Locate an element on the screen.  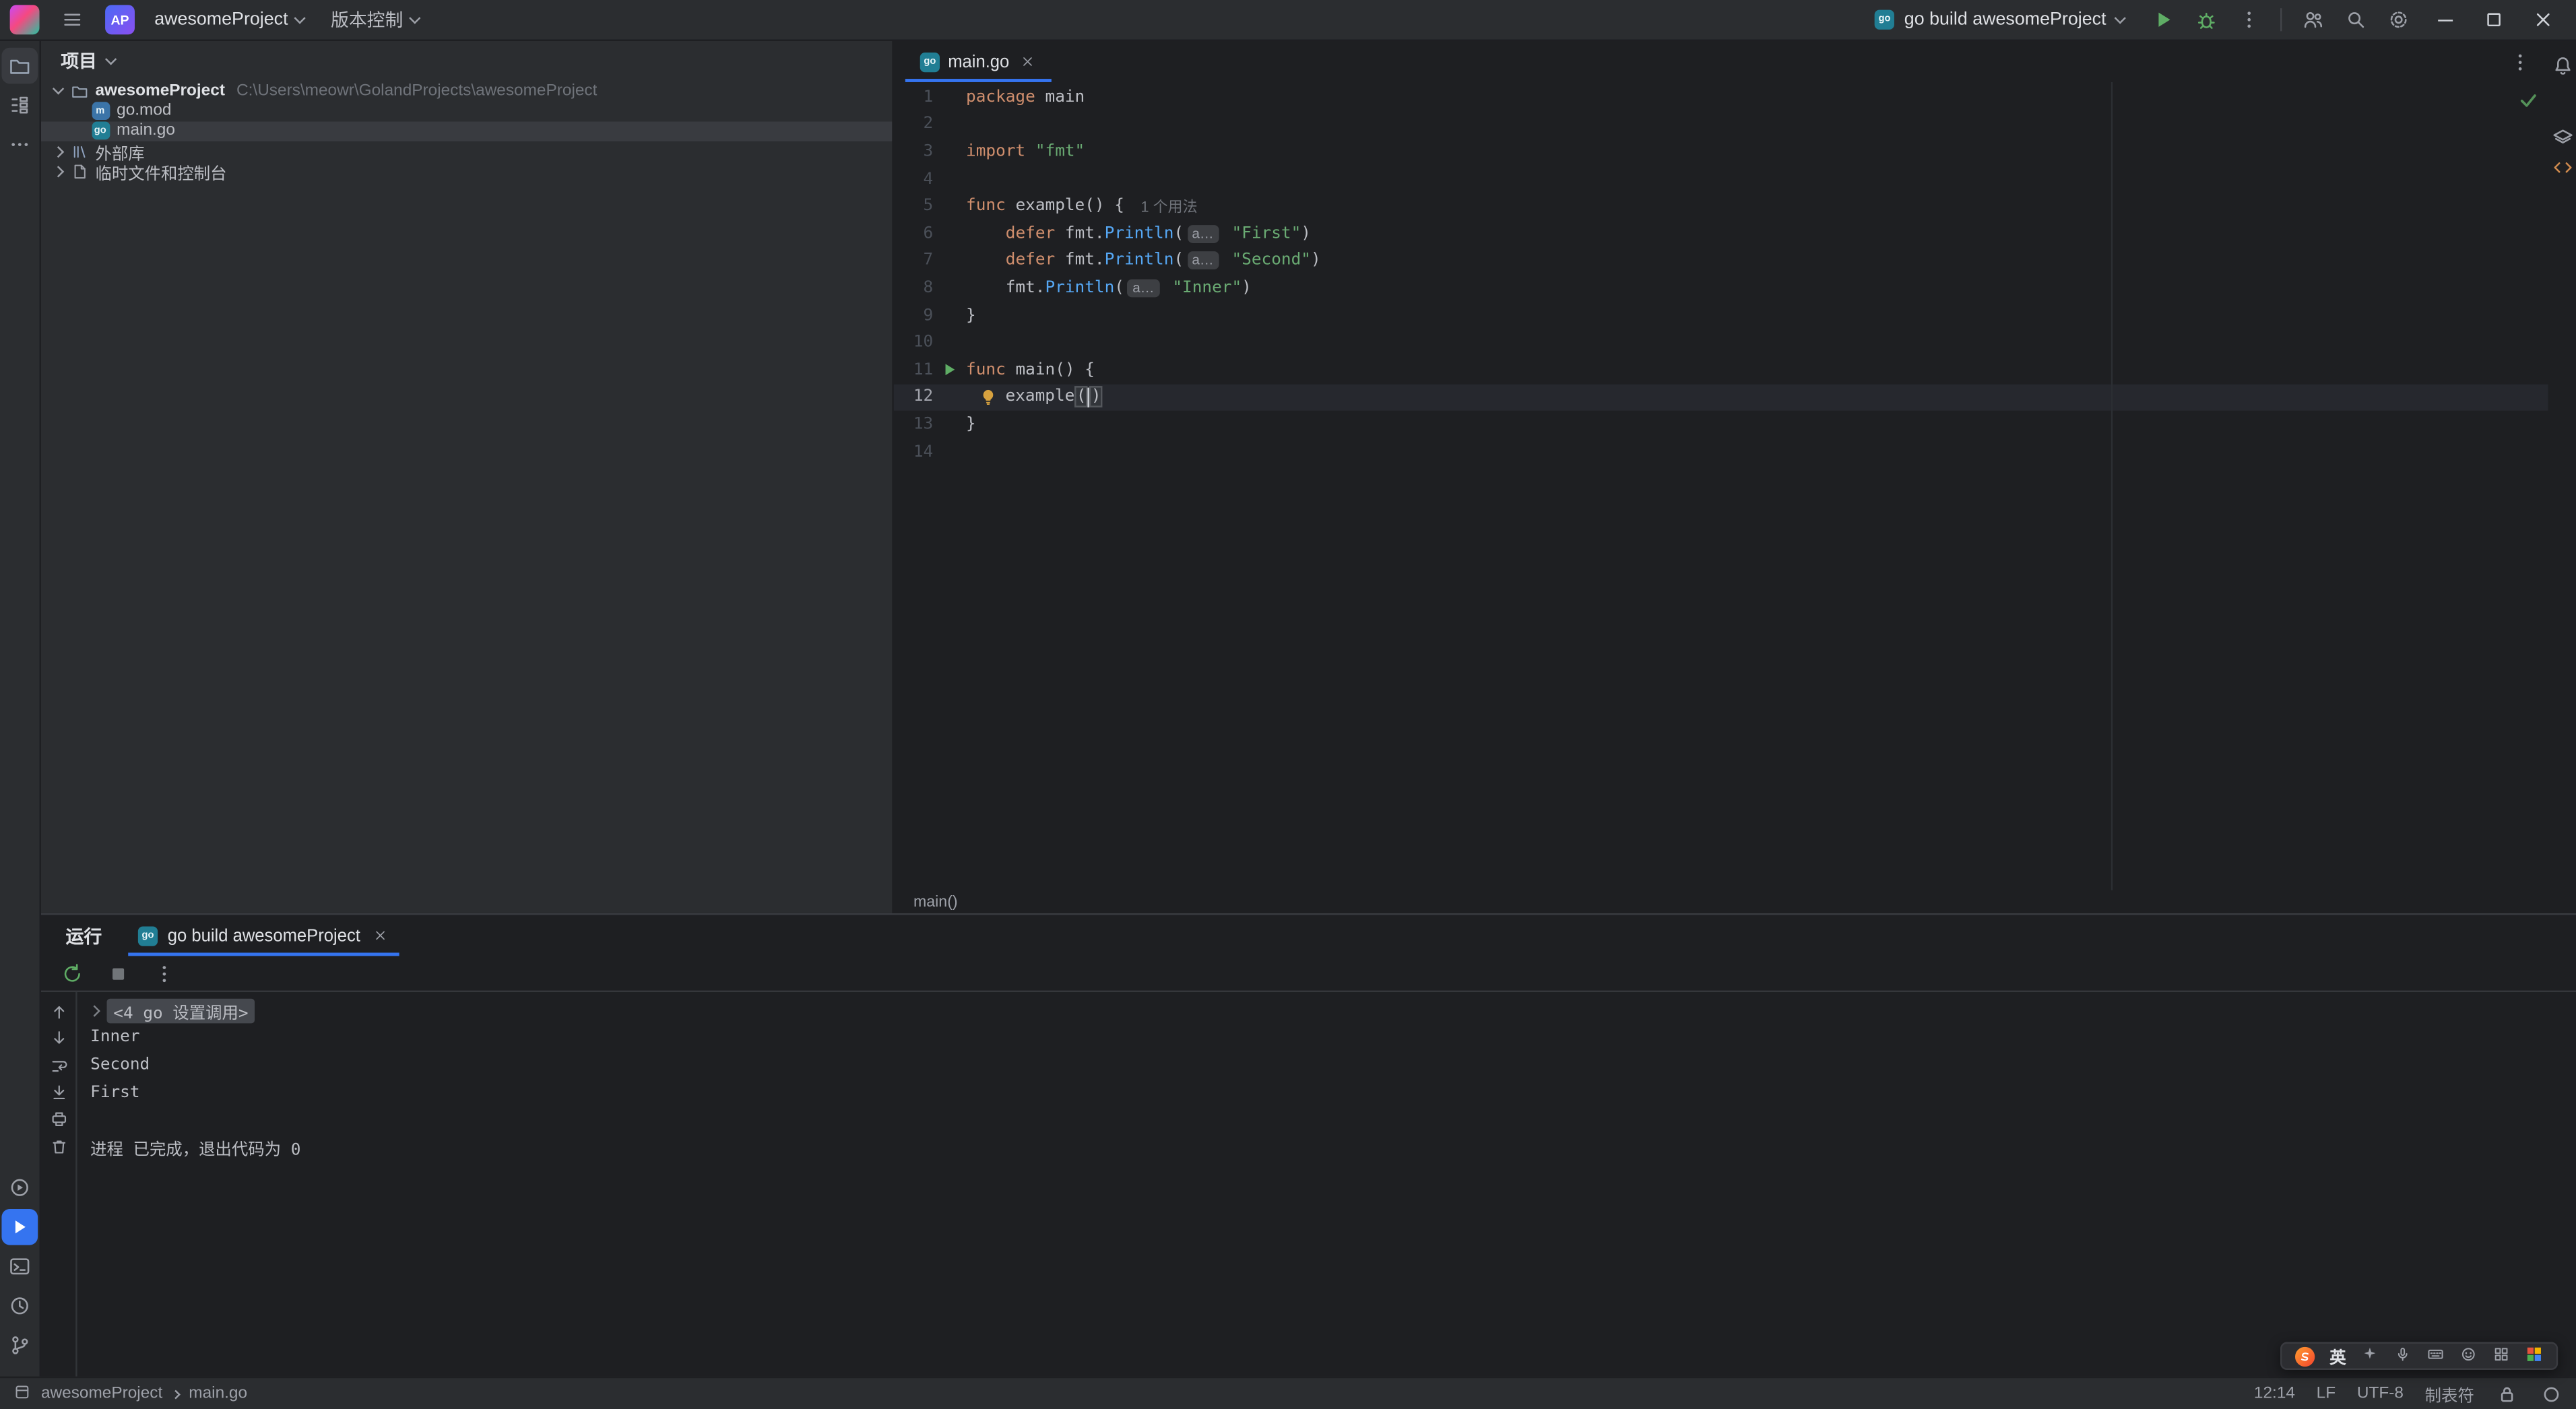
code-line: 5 func example() {1 个用法 is located at coordinates (1735, 207).